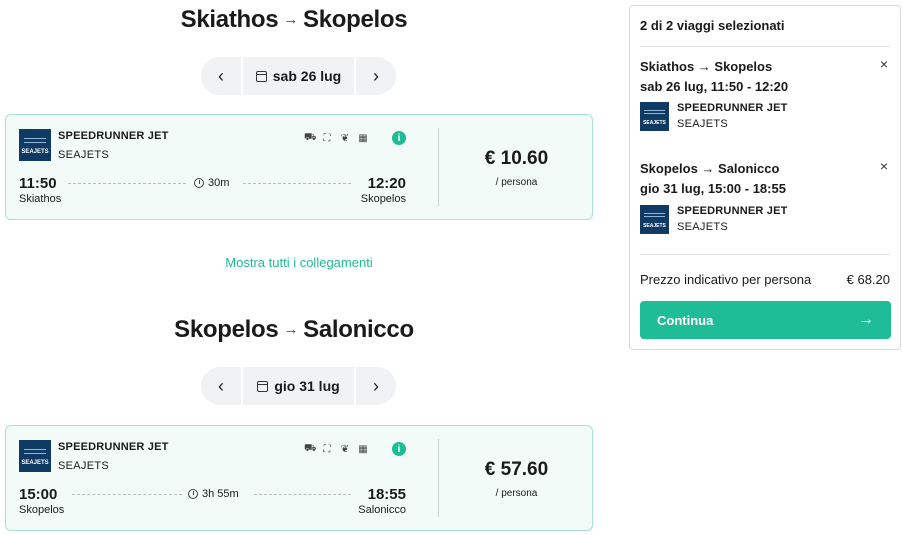  I want to click on summary-trip-datetime: sab 26 lug, 11:50 - 12:20, so click(714, 86).